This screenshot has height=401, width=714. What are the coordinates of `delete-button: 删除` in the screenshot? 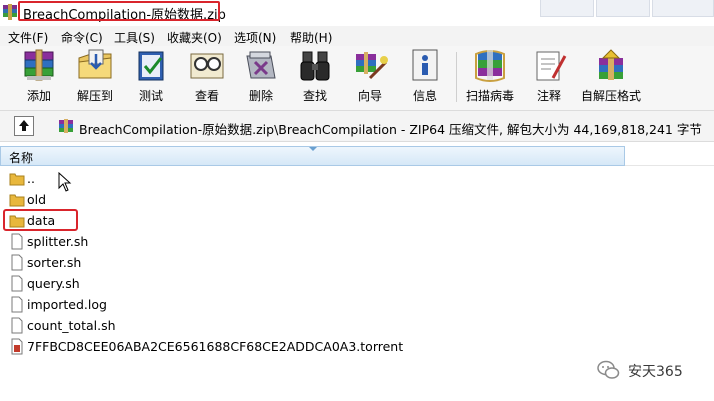 It's located at (261, 78).